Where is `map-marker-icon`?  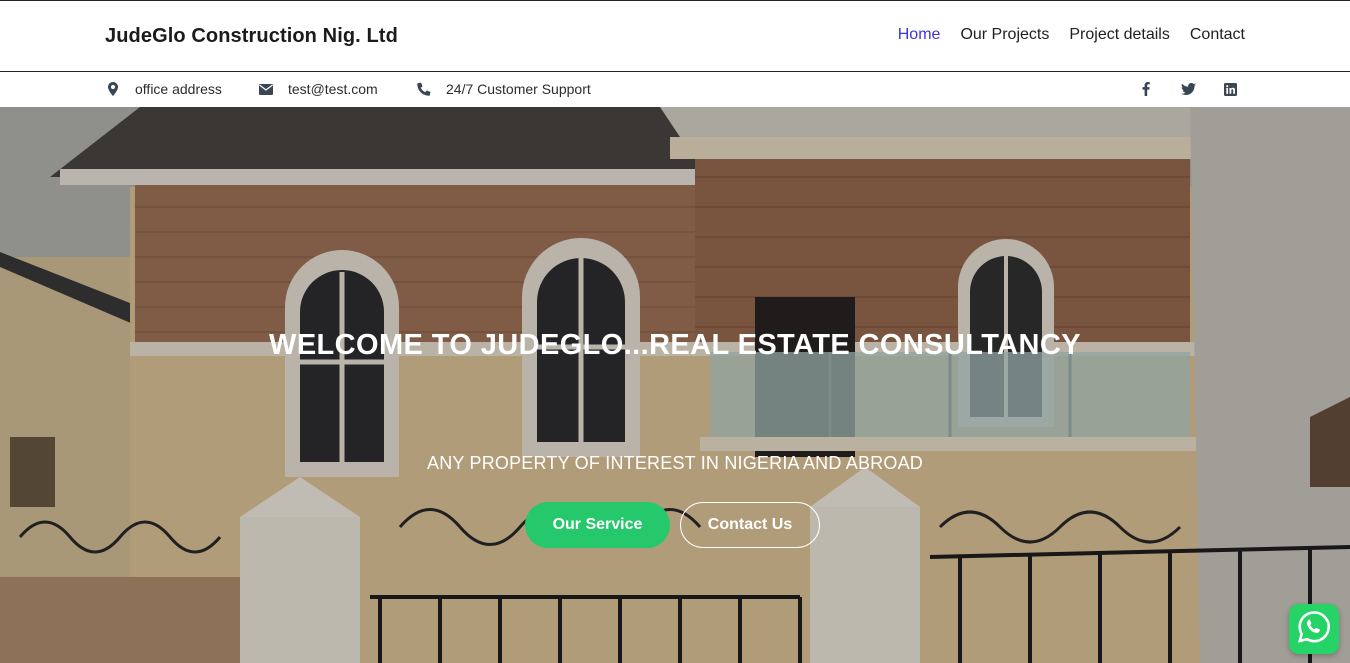
map-marker-icon is located at coordinates (113, 89).